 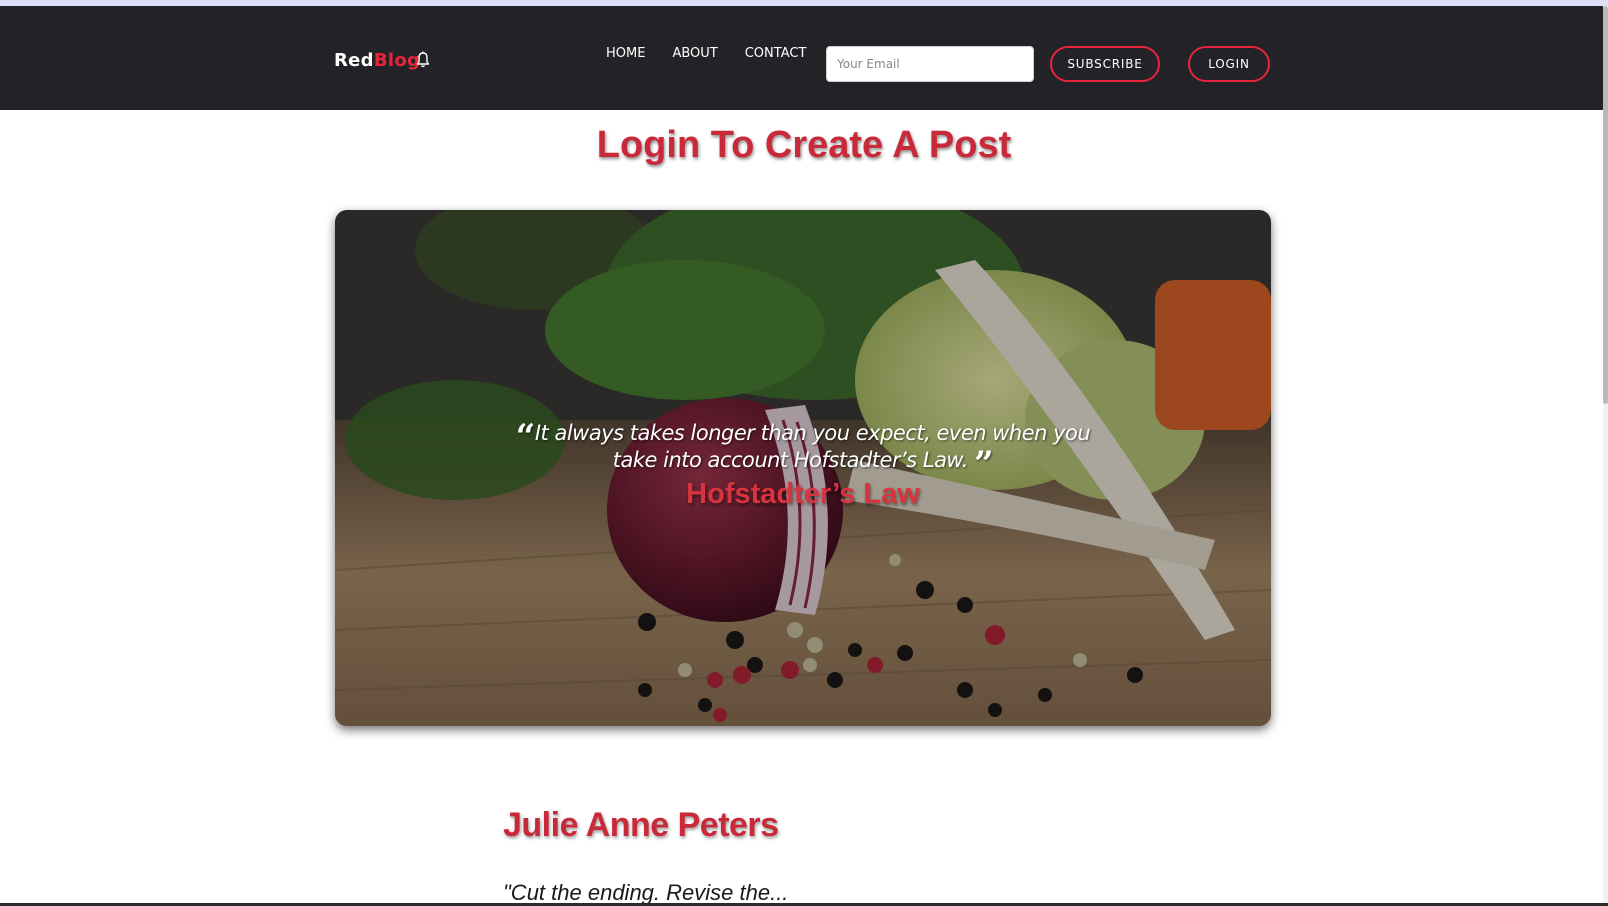 I want to click on nav-about-link: ABOUT, so click(x=694, y=53).